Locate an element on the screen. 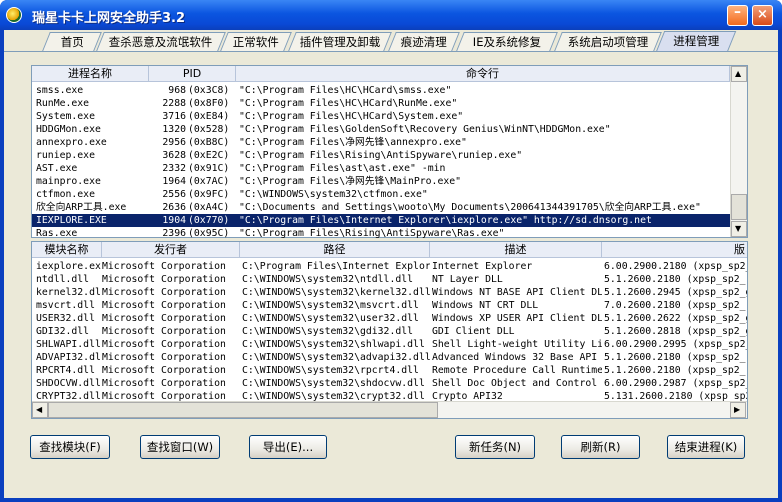  close-icon: × is located at coordinates (762, 14).